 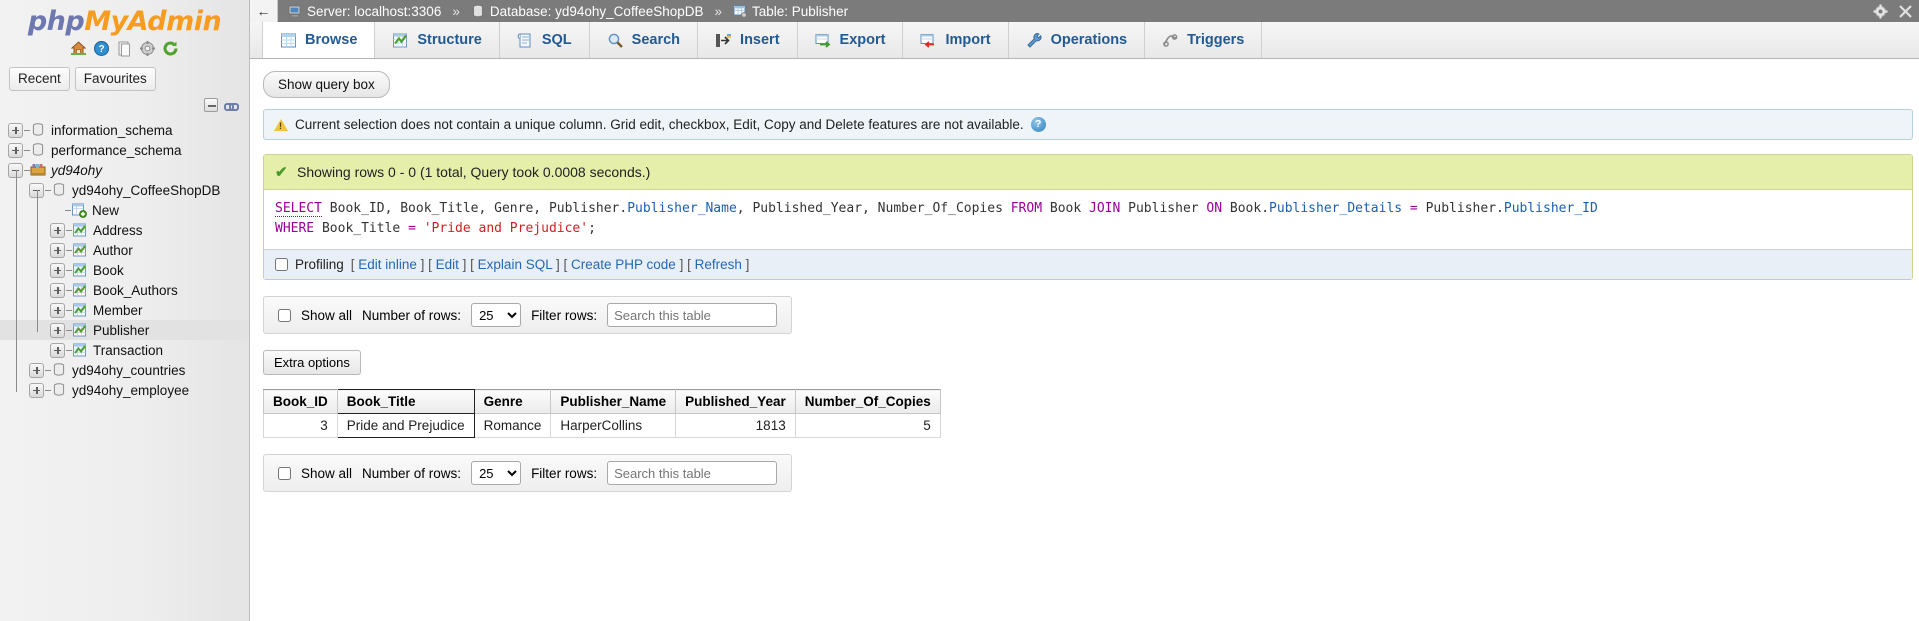 What do you see at coordinates (326, 473) in the screenshot?
I see `show-all-label-bottom: Show all` at bounding box center [326, 473].